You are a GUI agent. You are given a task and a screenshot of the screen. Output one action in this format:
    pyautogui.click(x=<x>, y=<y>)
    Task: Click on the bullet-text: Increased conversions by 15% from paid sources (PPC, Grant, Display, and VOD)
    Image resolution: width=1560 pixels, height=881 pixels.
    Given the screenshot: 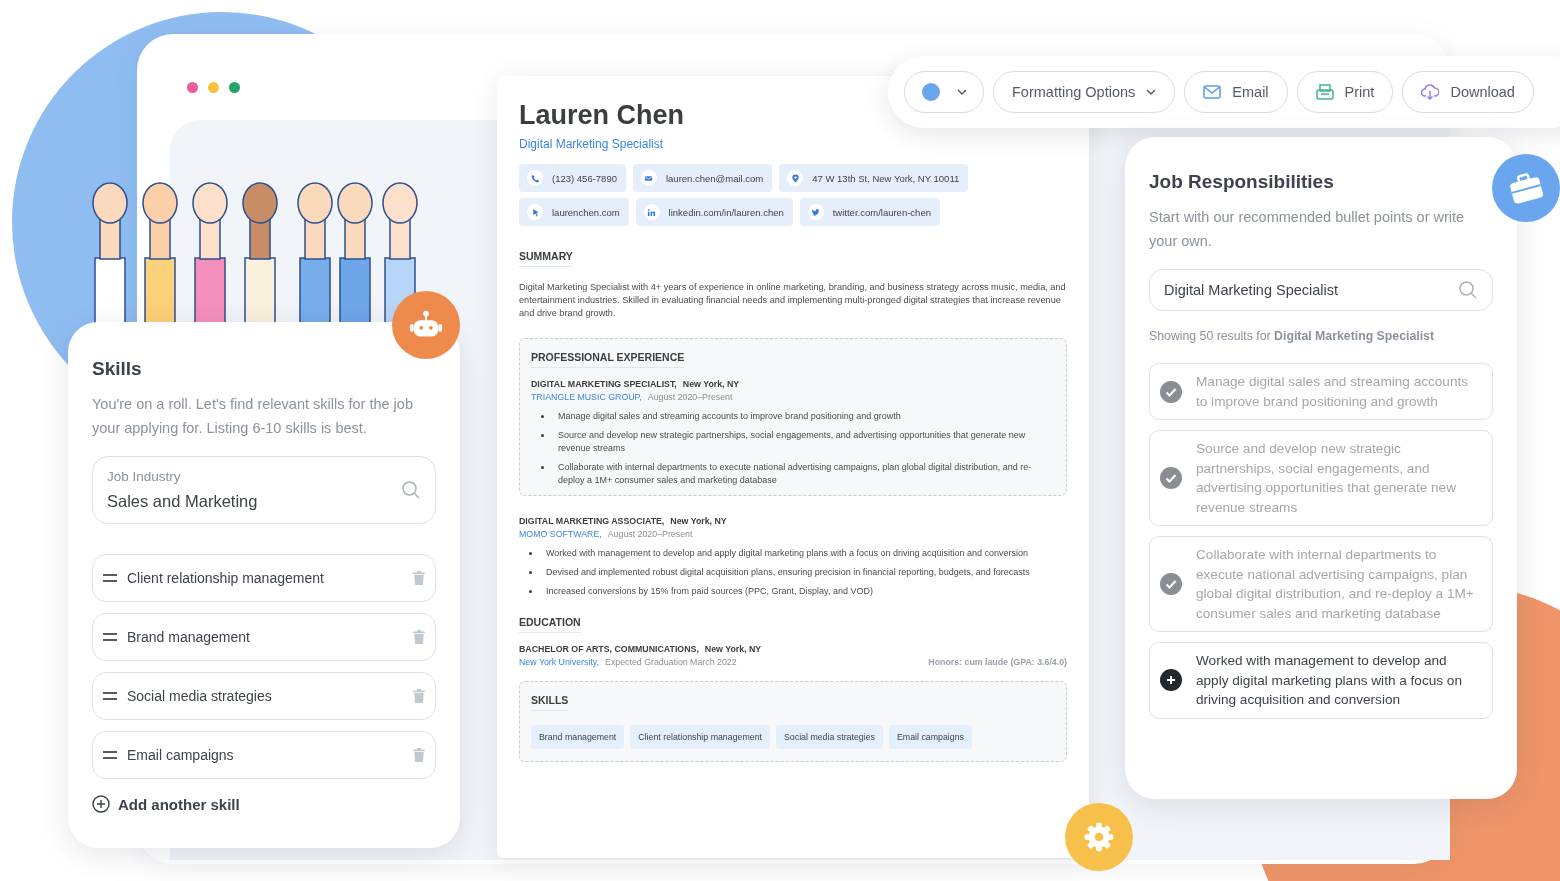 What is the action you would take?
    pyautogui.click(x=709, y=591)
    